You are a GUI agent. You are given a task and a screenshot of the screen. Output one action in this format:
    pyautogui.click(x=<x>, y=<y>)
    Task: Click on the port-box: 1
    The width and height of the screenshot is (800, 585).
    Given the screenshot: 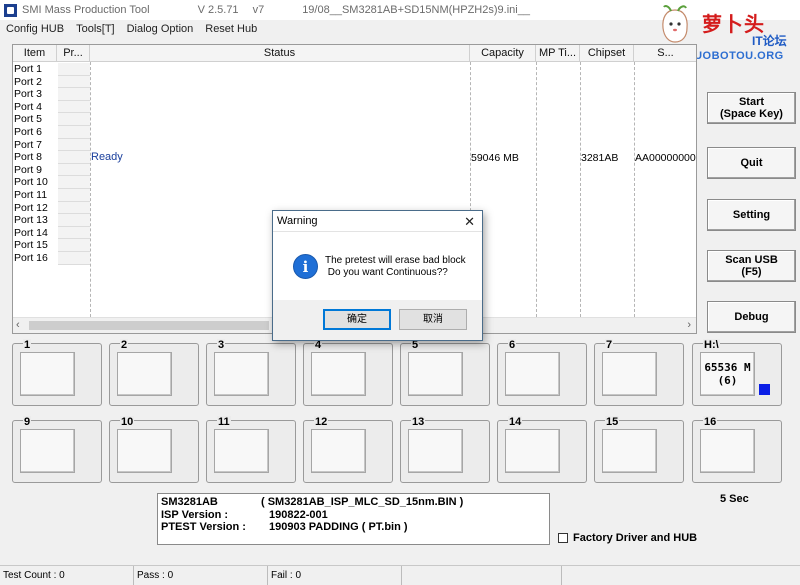 What is the action you would take?
    pyautogui.click(x=57, y=372)
    